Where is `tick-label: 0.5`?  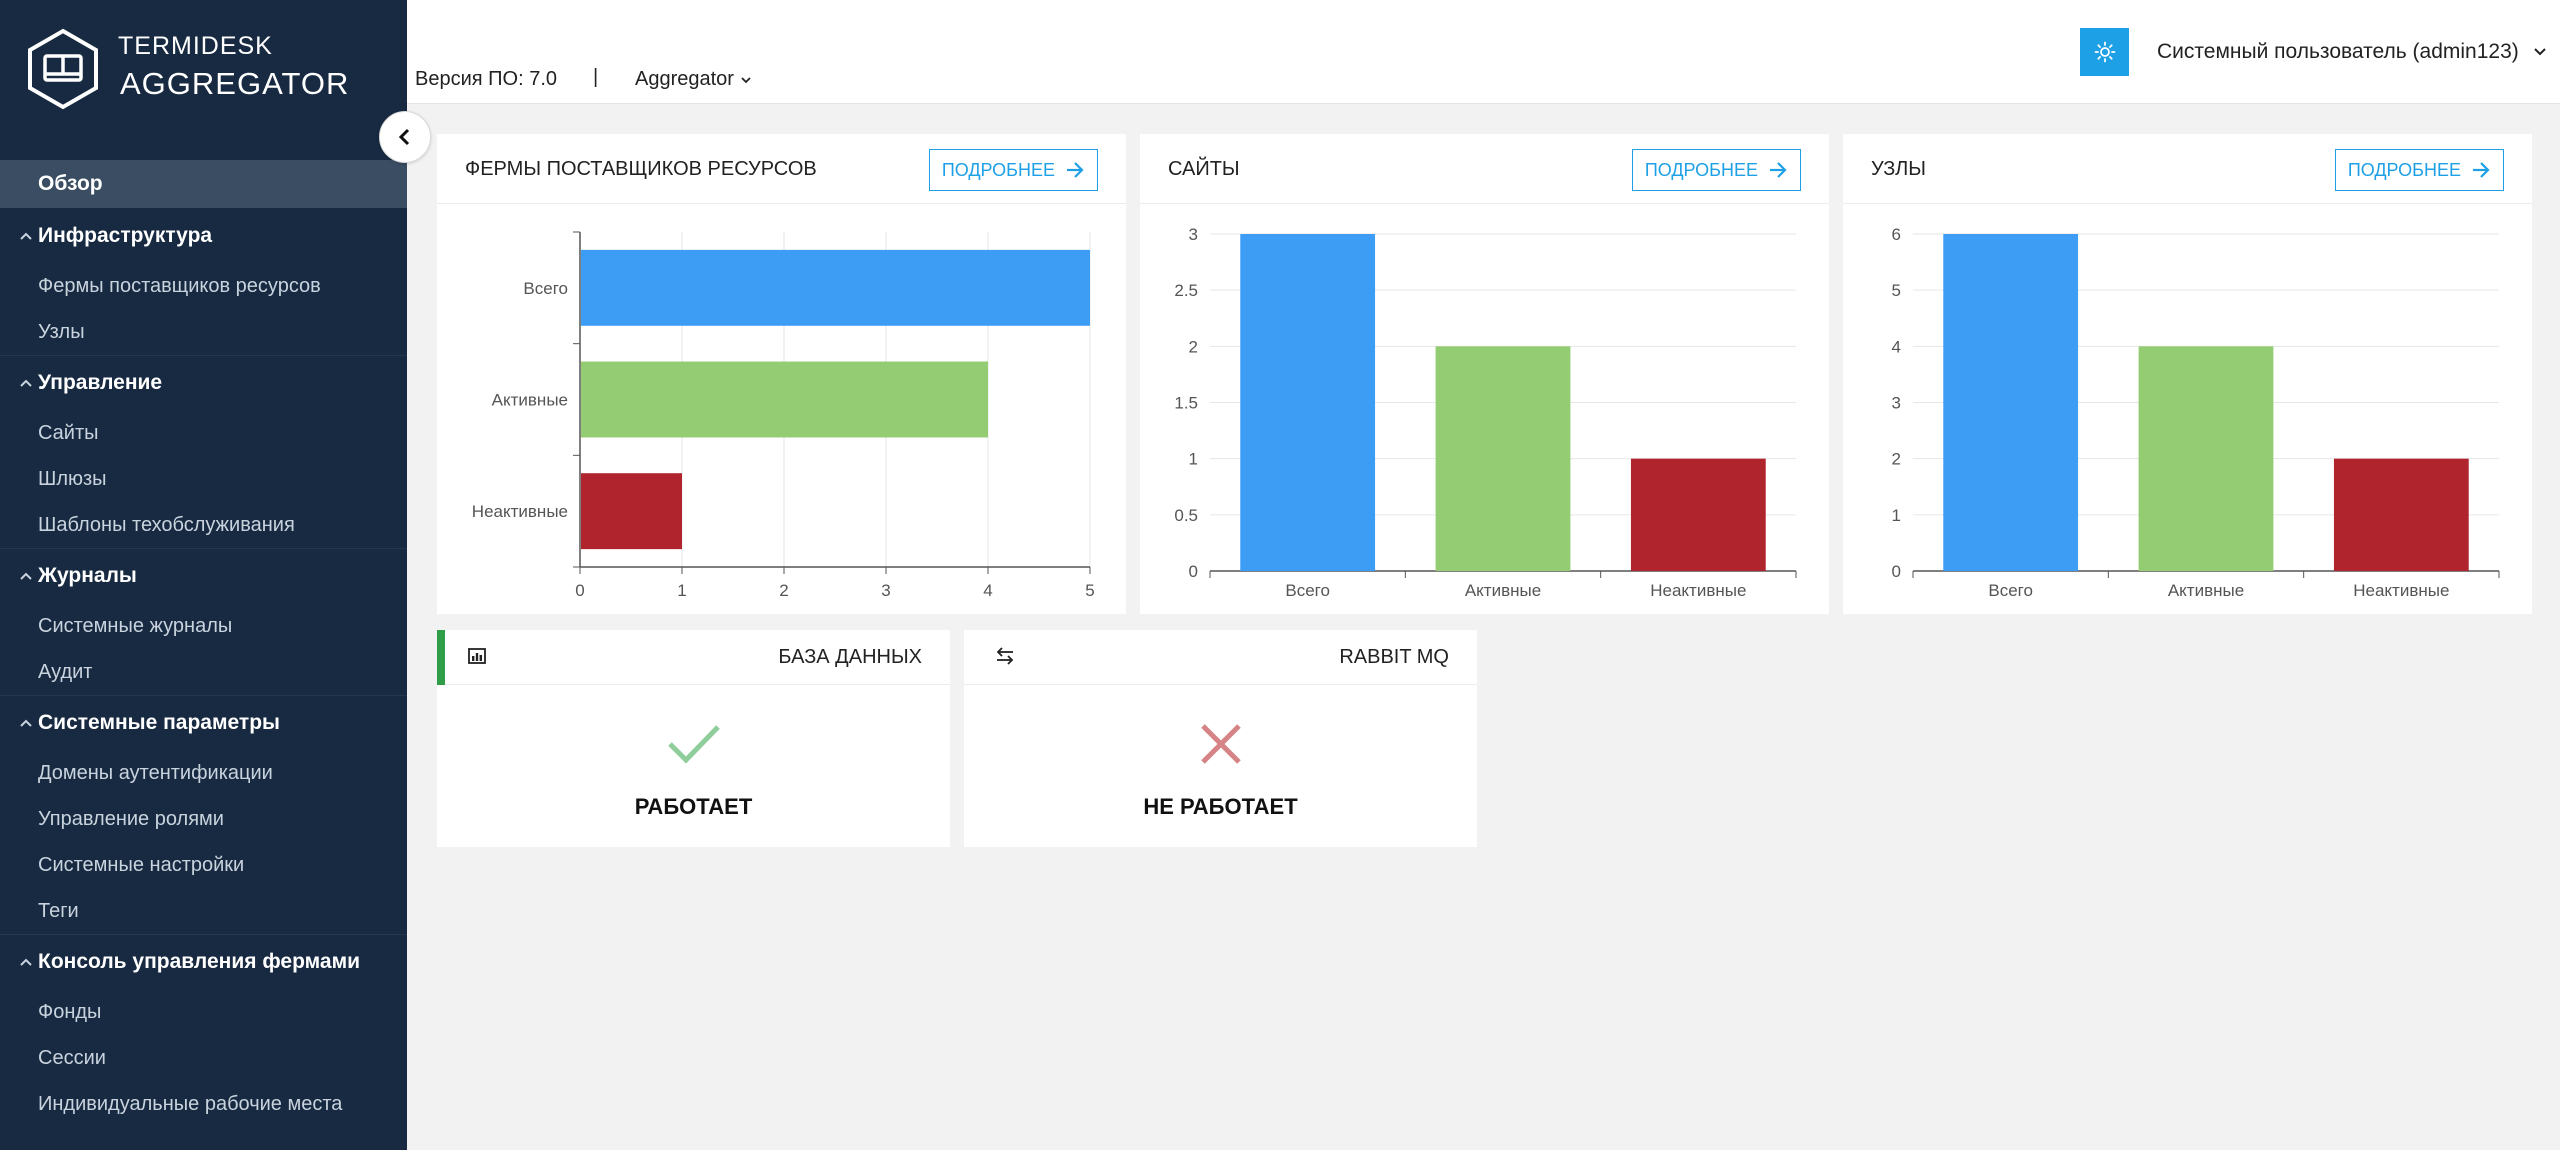
tick-label: 0.5 is located at coordinates (1186, 515).